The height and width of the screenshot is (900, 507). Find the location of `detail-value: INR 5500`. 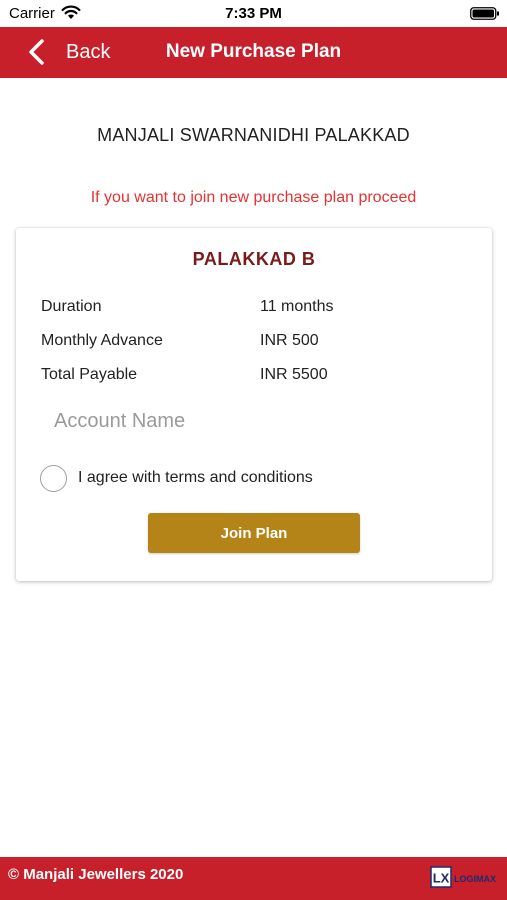

detail-value: INR 5500 is located at coordinates (294, 374).